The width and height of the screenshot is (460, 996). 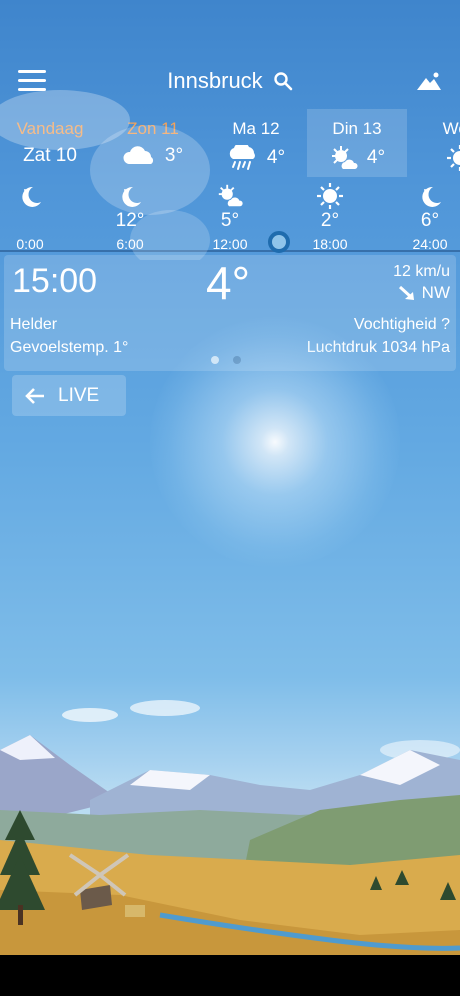 What do you see at coordinates (451, 128) in the screenshot?
I see `day-name: Woe` at bounding box center [451, 128].